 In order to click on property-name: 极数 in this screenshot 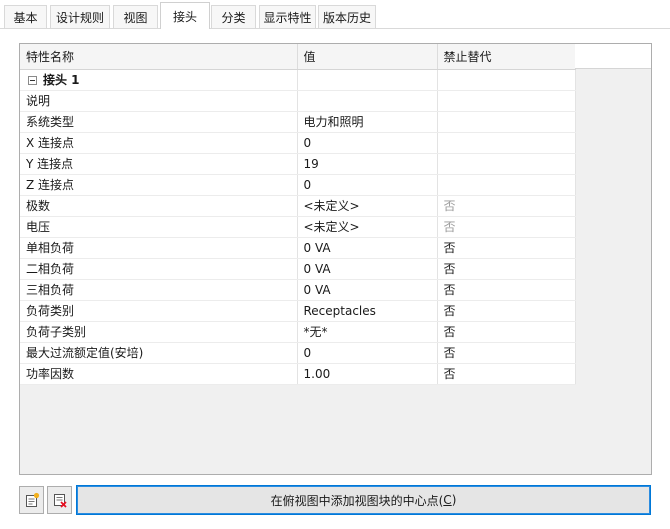, I will do `click(159, 206)`.